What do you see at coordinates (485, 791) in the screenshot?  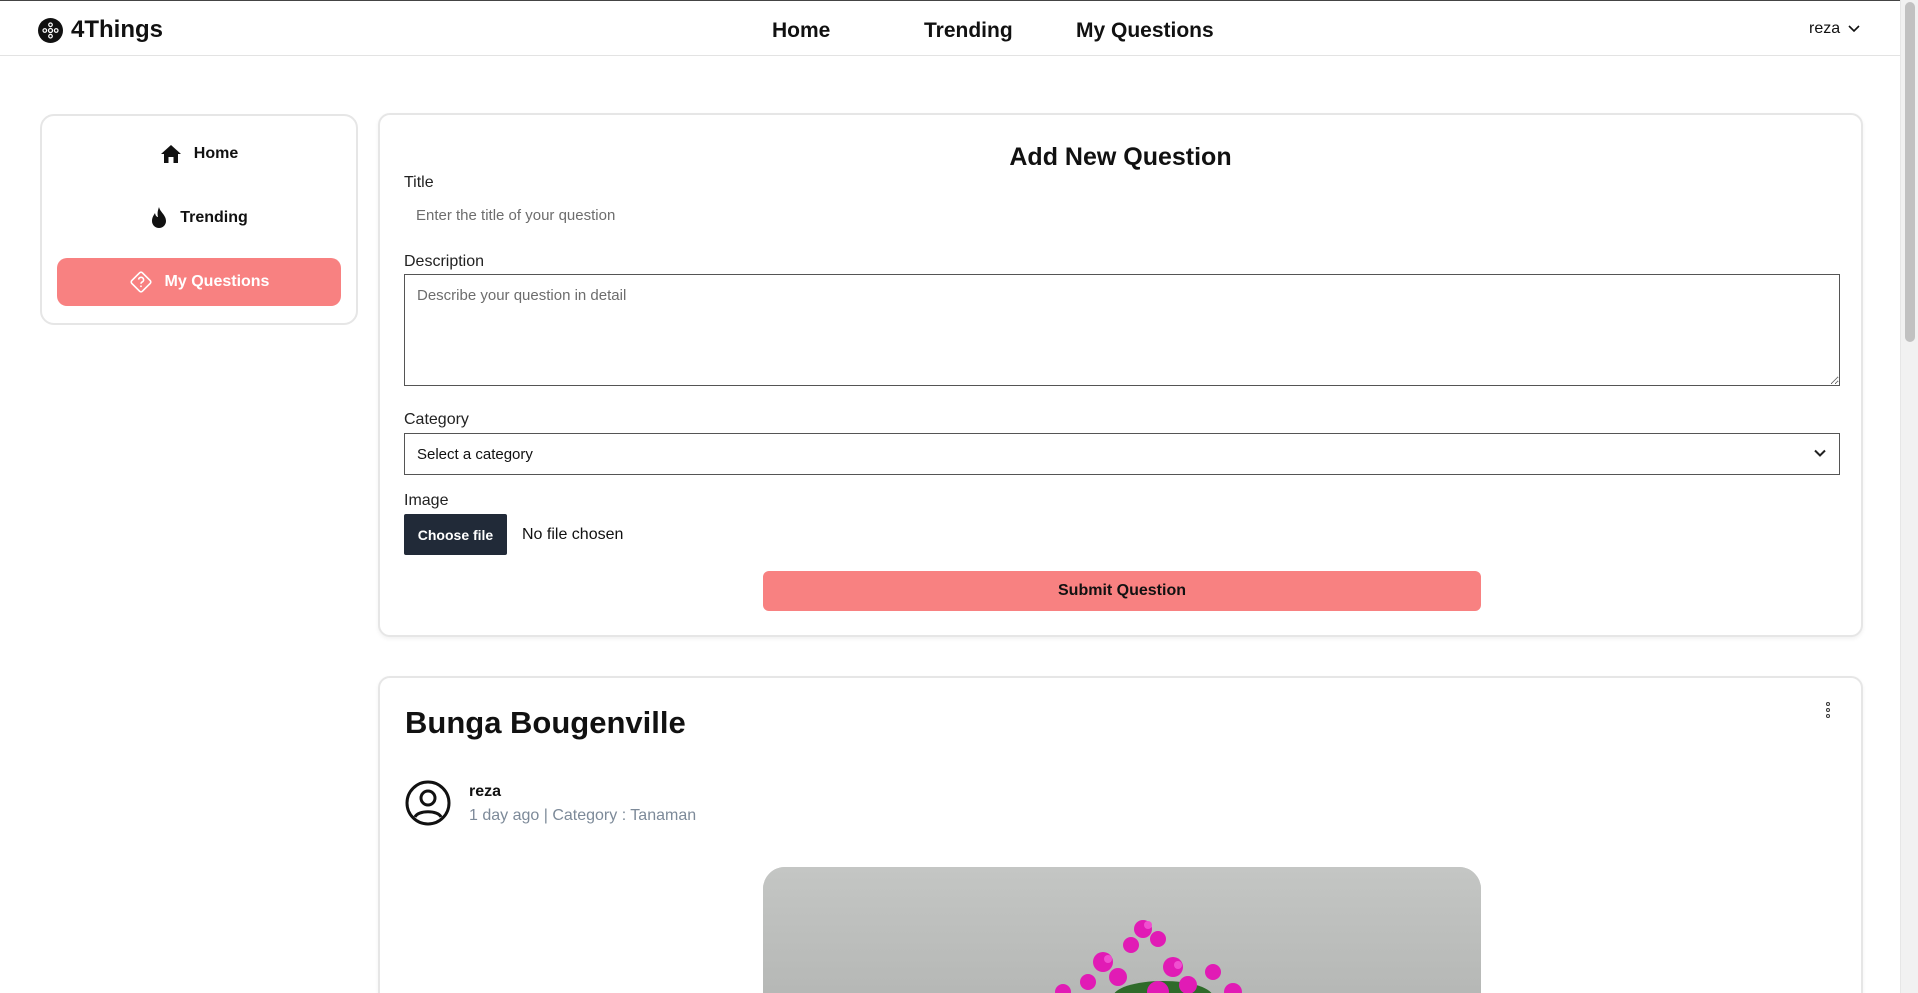 I see `question-author: reza` at bounding box center [485, 791].